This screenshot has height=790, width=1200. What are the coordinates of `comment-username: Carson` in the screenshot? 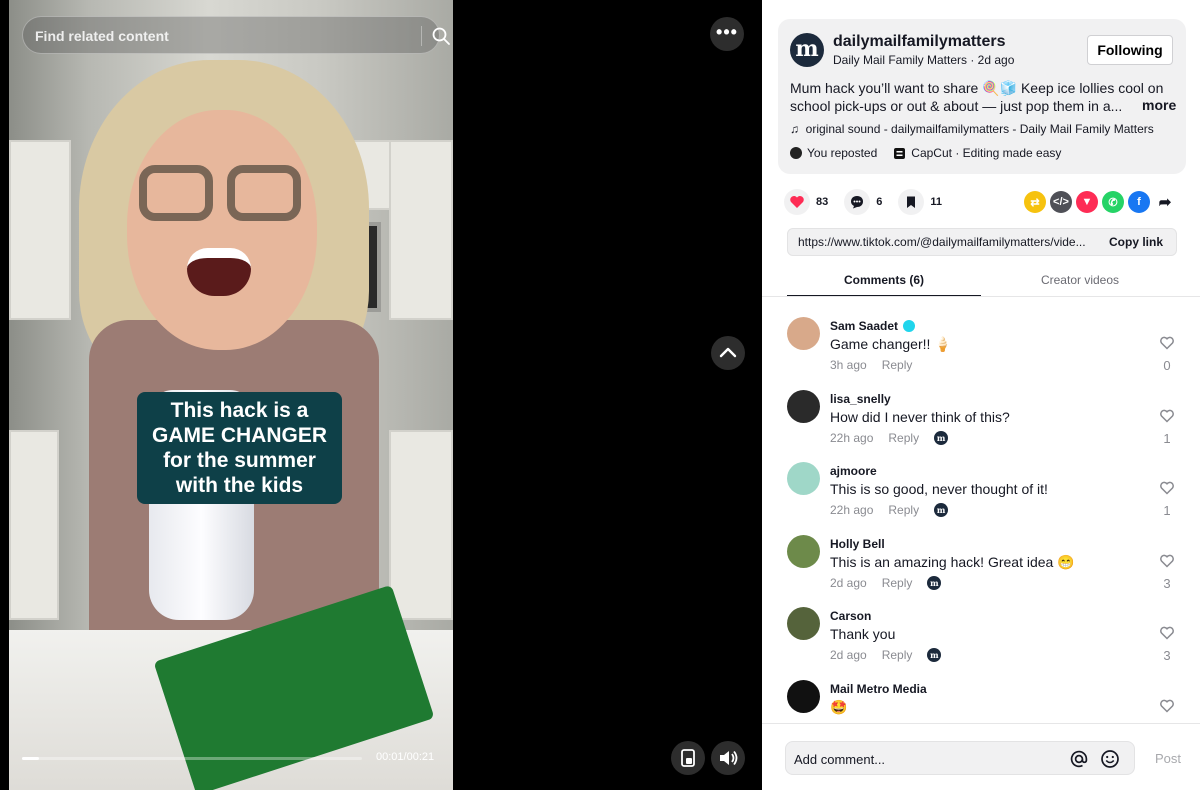 It's located at (850, 616).